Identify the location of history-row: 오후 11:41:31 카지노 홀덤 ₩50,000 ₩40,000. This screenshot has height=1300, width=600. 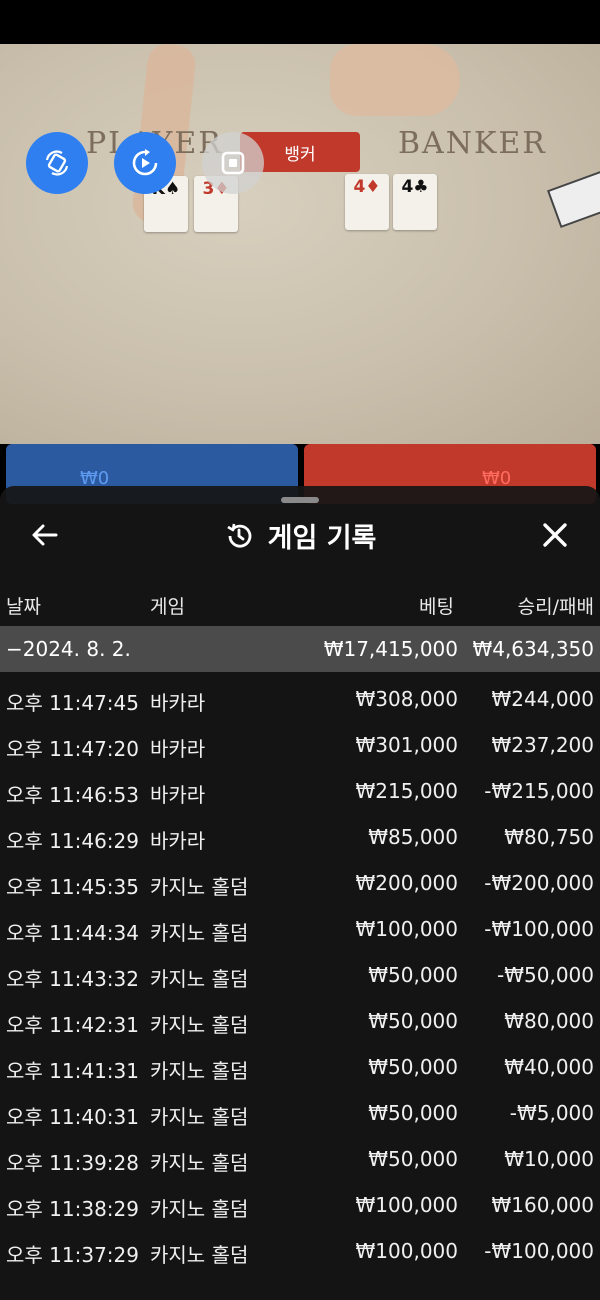
(300, 1067).